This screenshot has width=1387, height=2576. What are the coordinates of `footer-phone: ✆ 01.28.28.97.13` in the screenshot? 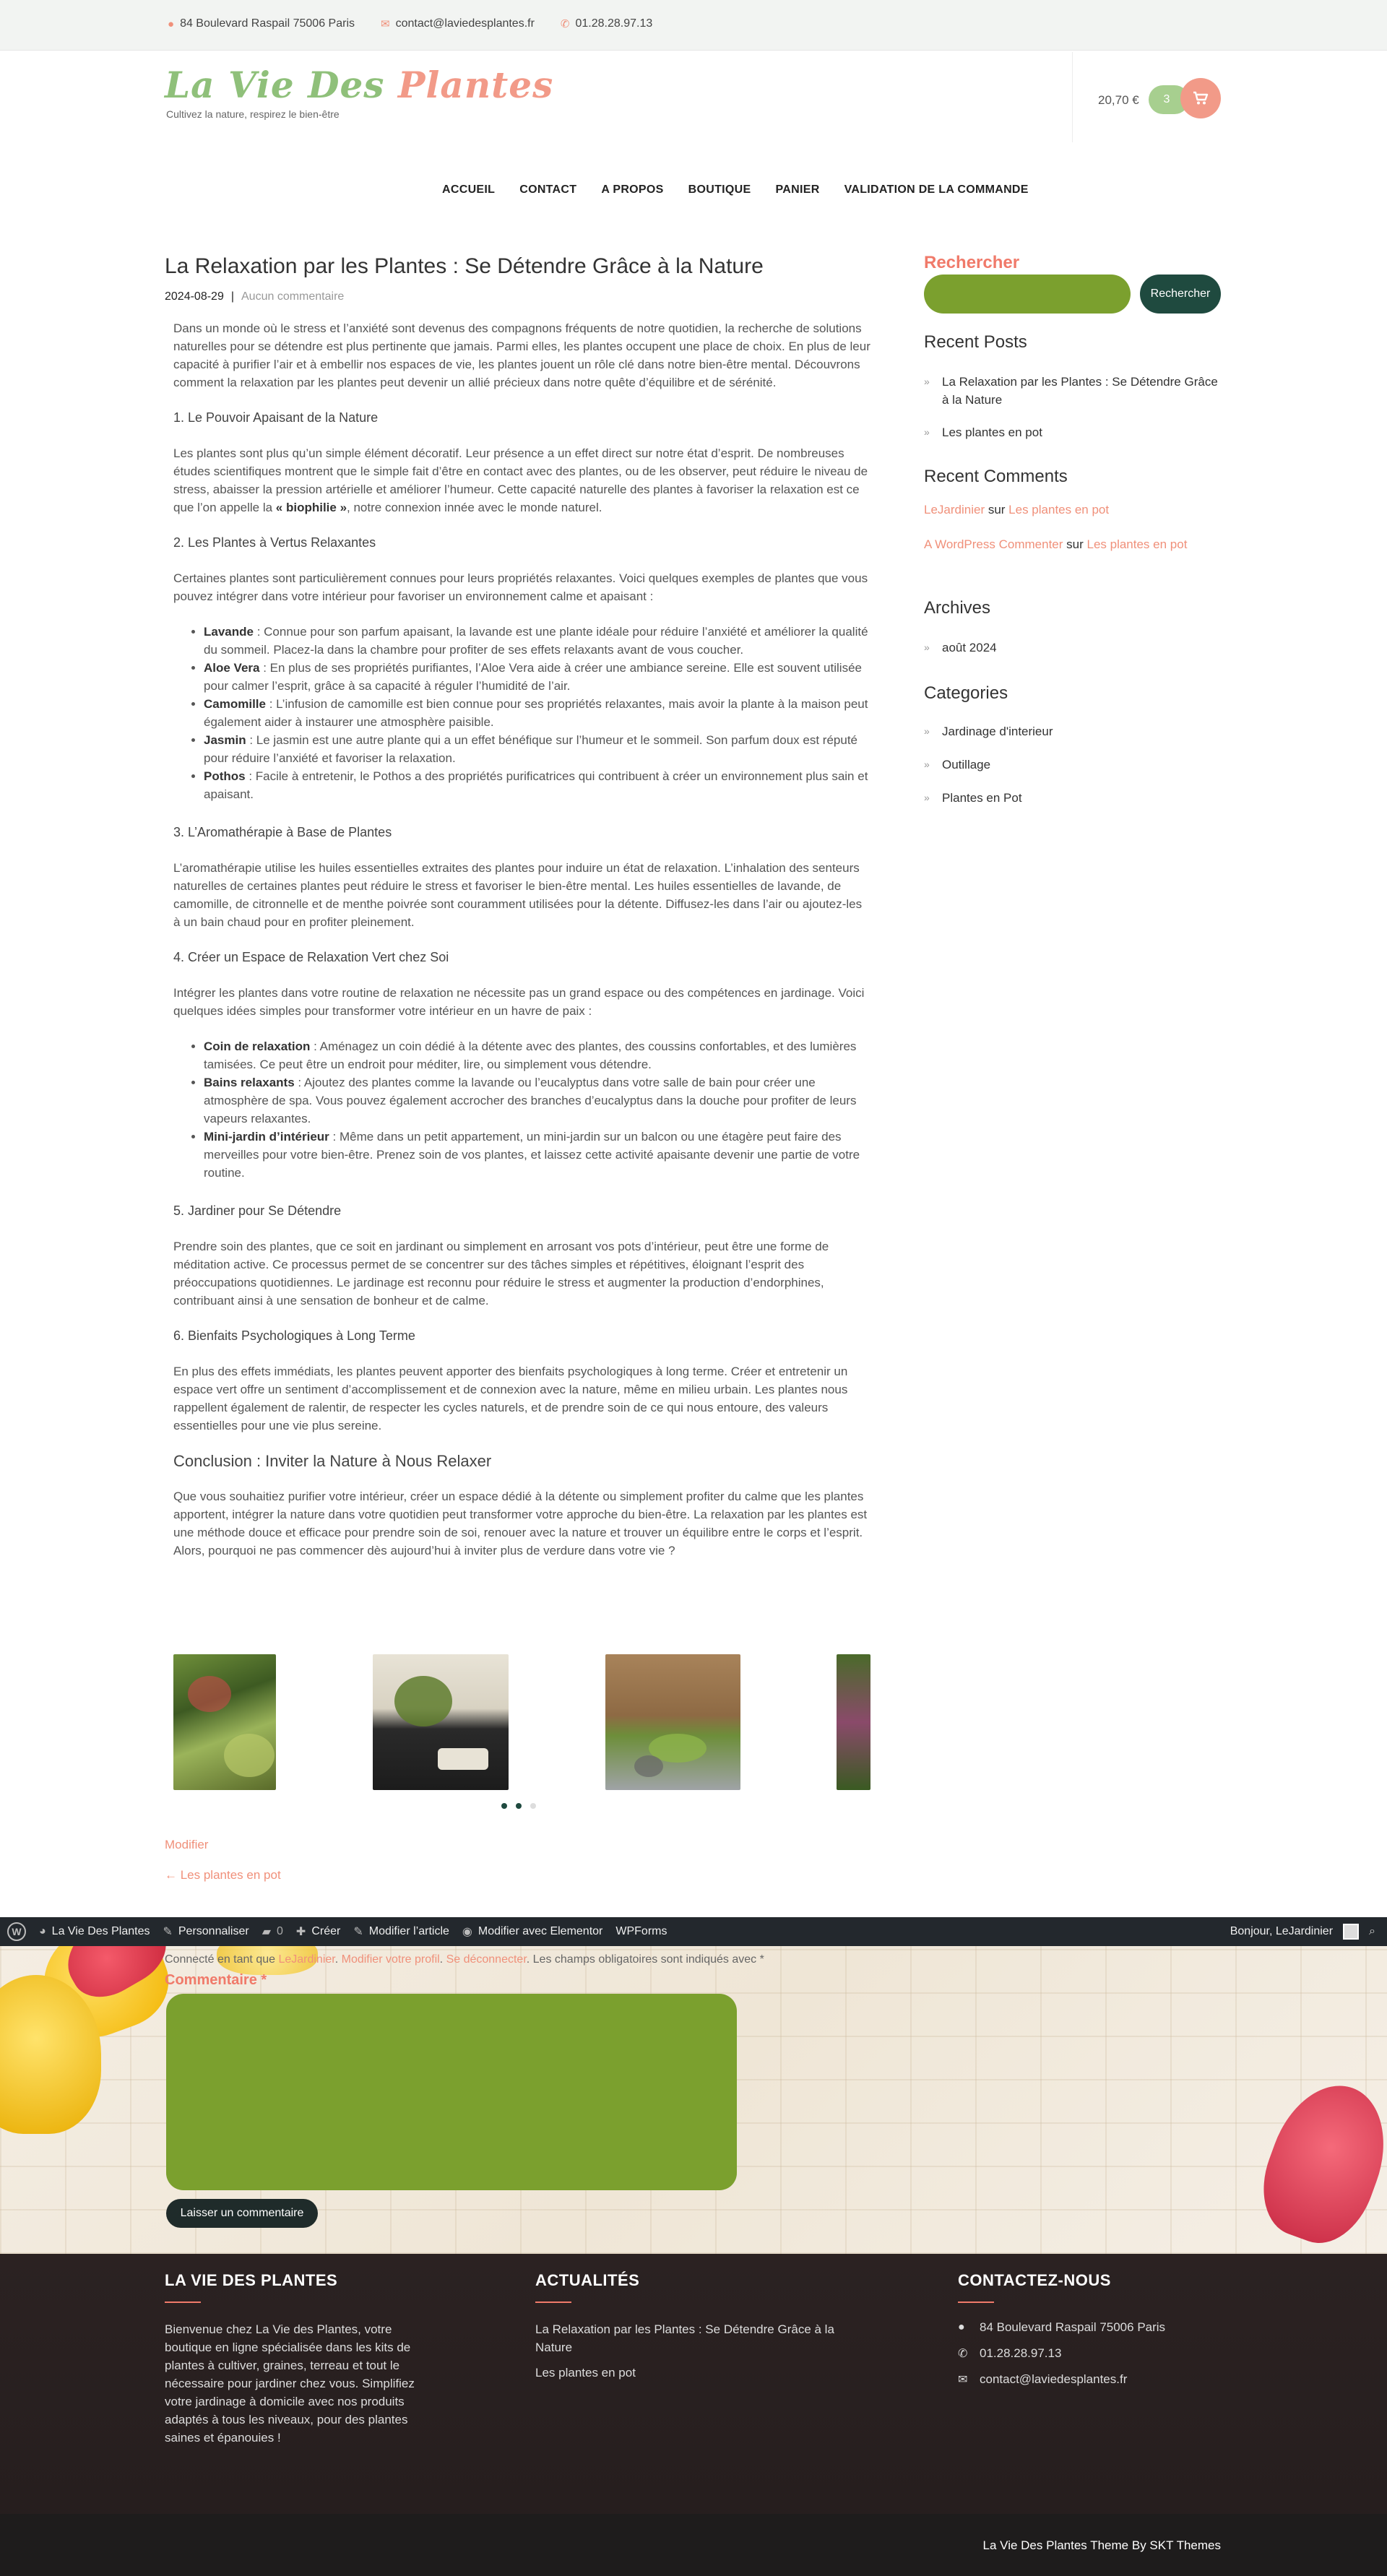 It's located at (1061, 2353).